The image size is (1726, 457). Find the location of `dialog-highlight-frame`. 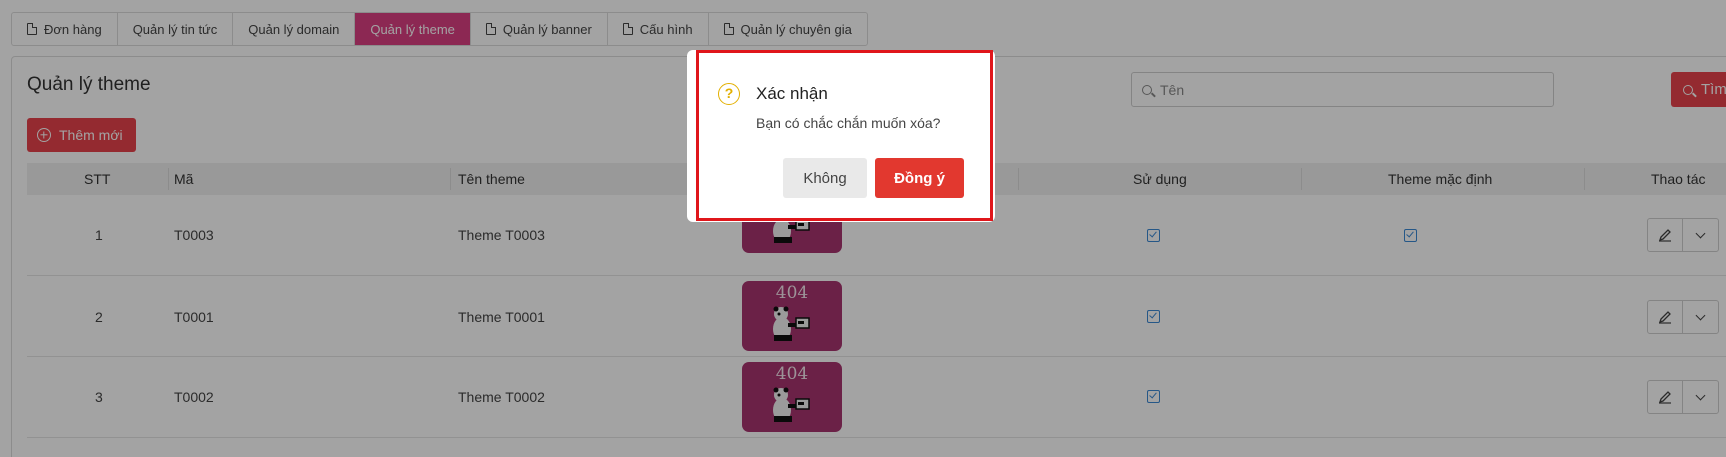

dialog-highlight-frame is located at coordinates (844, 135).